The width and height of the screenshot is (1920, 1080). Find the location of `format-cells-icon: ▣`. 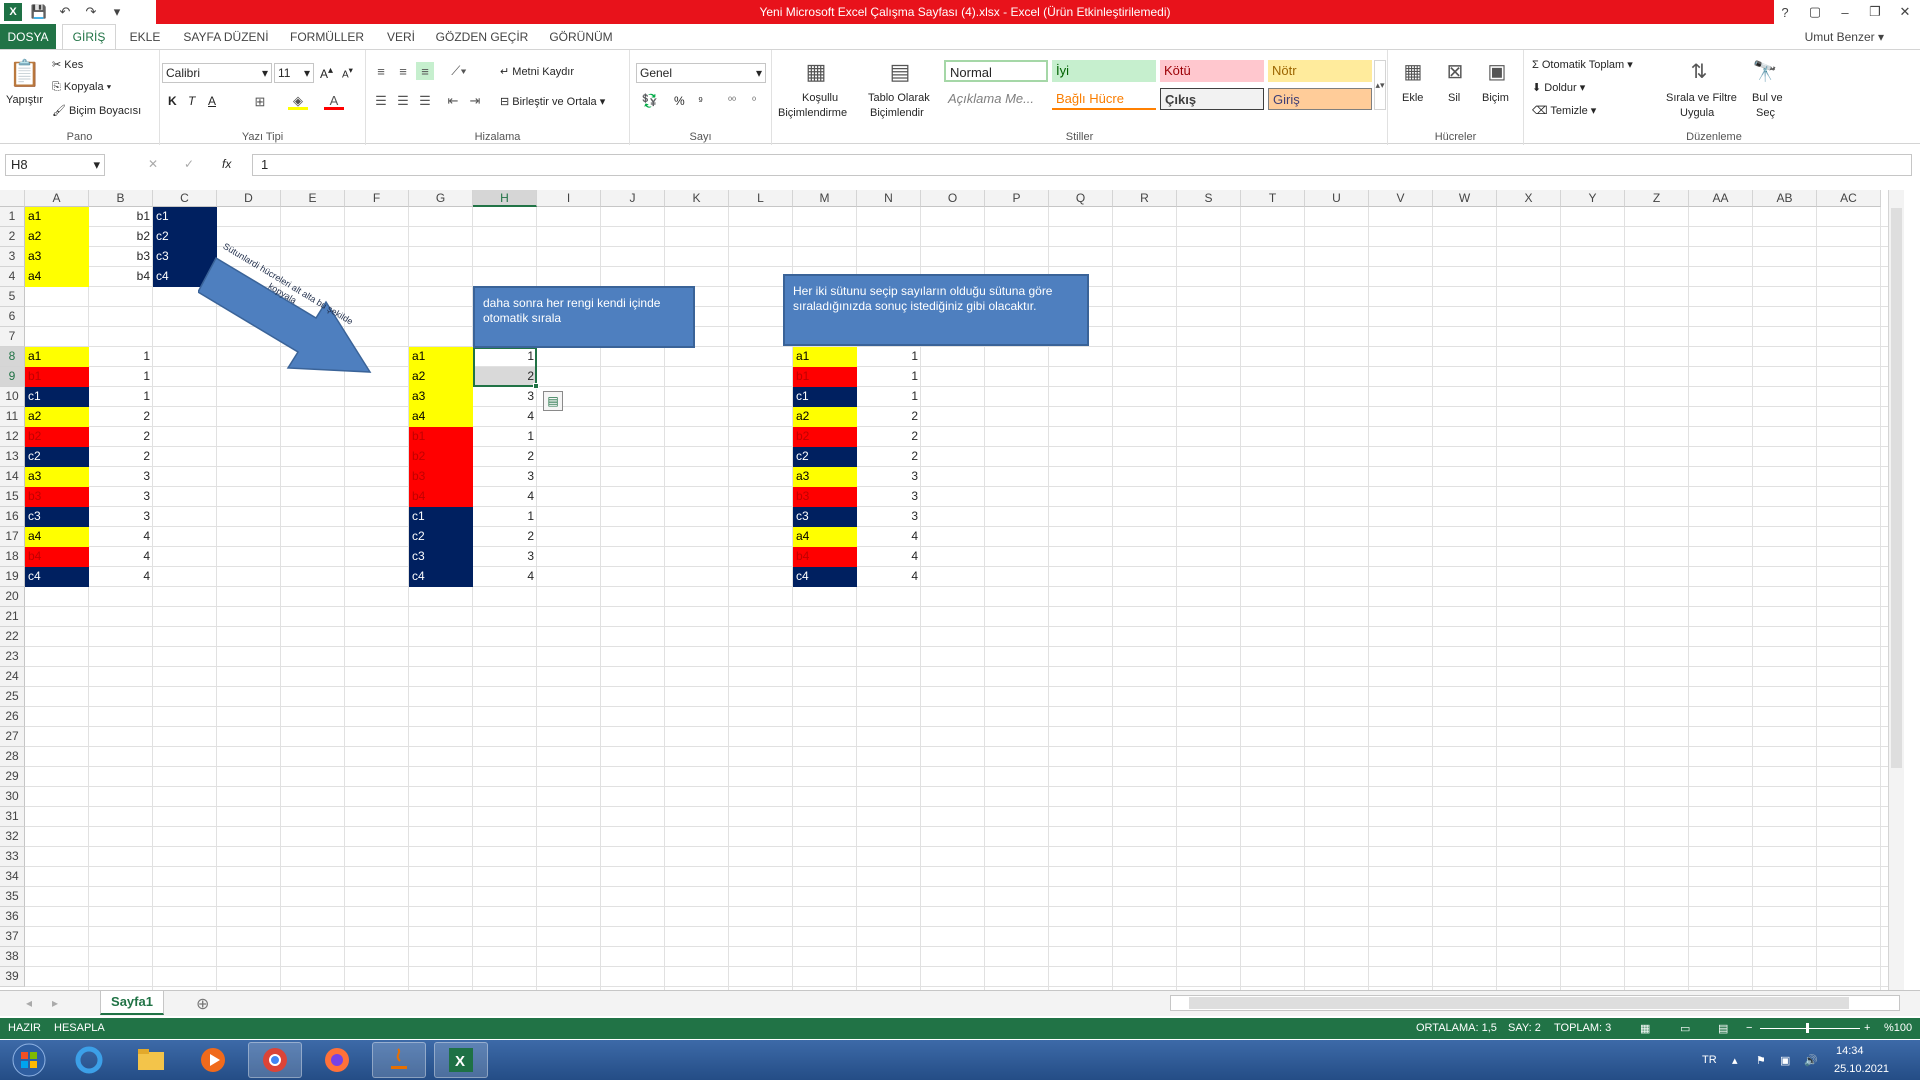

format-cells-icon: ▣ is located at coordinates (1497, 71).